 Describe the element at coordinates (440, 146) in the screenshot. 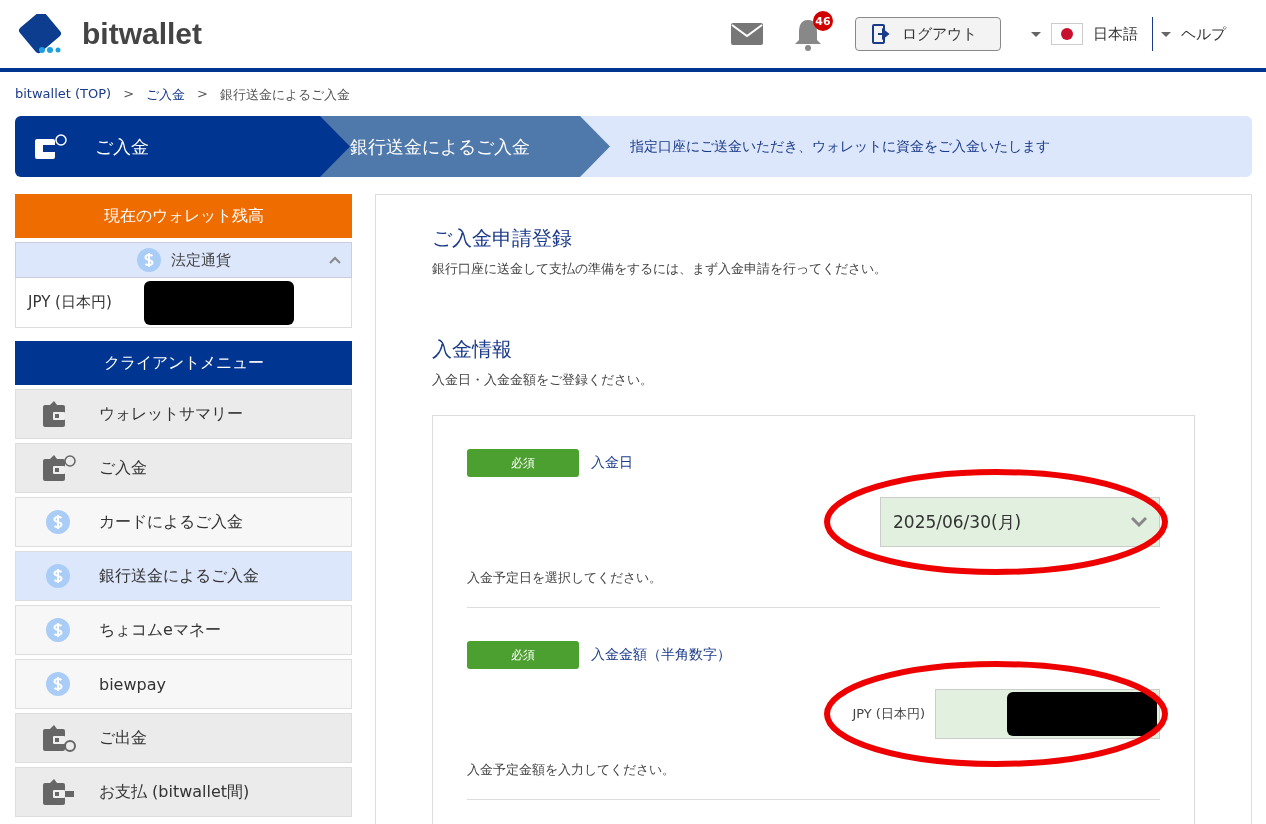

I see `step-label: 銀行送金によるご入金` at that location.